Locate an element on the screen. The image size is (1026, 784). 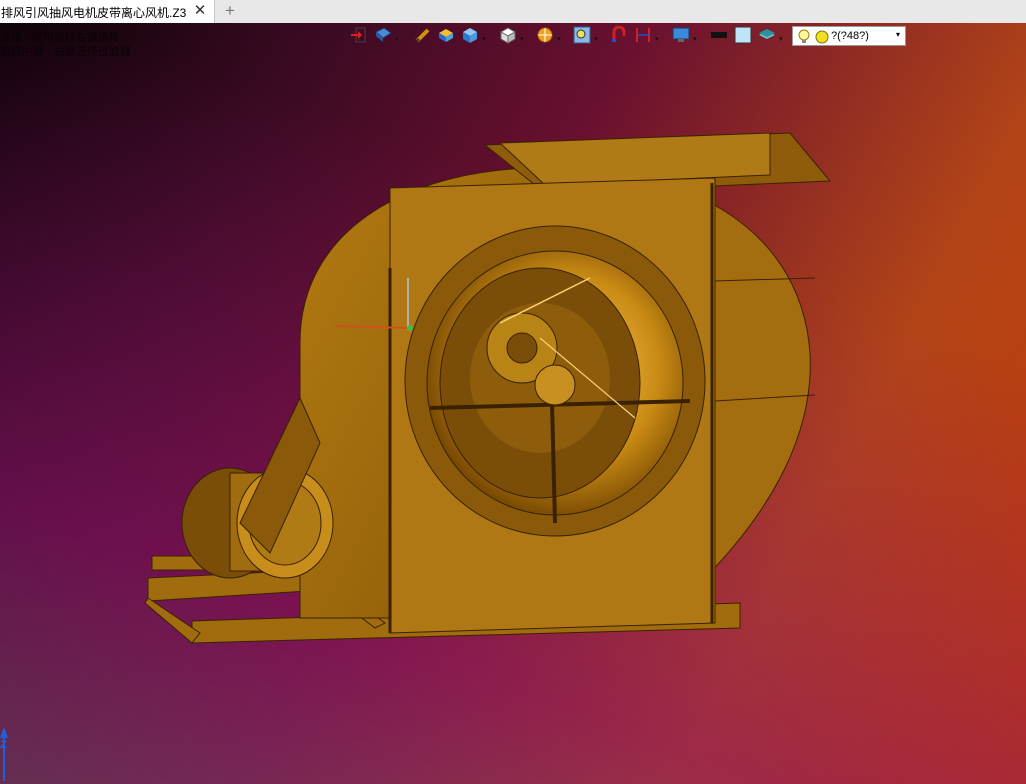
lighting-select: ?(?48?) ▾ is located at coordinates (849, 36).